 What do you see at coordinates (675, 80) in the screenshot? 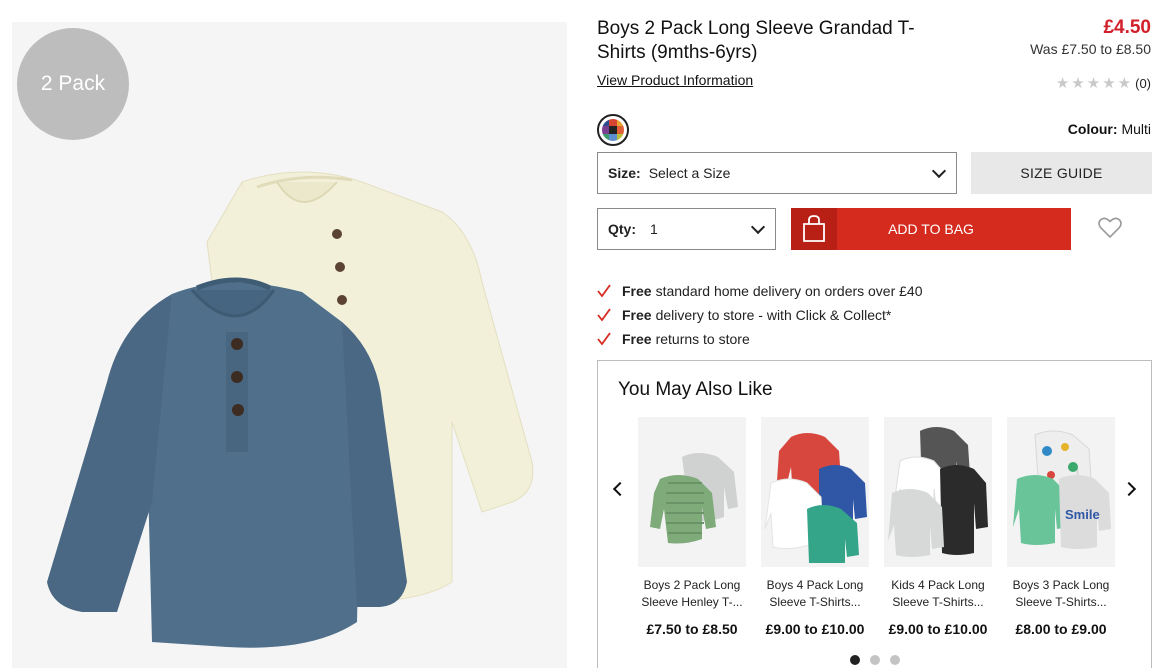
I see `view-product-information-link: View Product Information` at bounding box center [675, 80].